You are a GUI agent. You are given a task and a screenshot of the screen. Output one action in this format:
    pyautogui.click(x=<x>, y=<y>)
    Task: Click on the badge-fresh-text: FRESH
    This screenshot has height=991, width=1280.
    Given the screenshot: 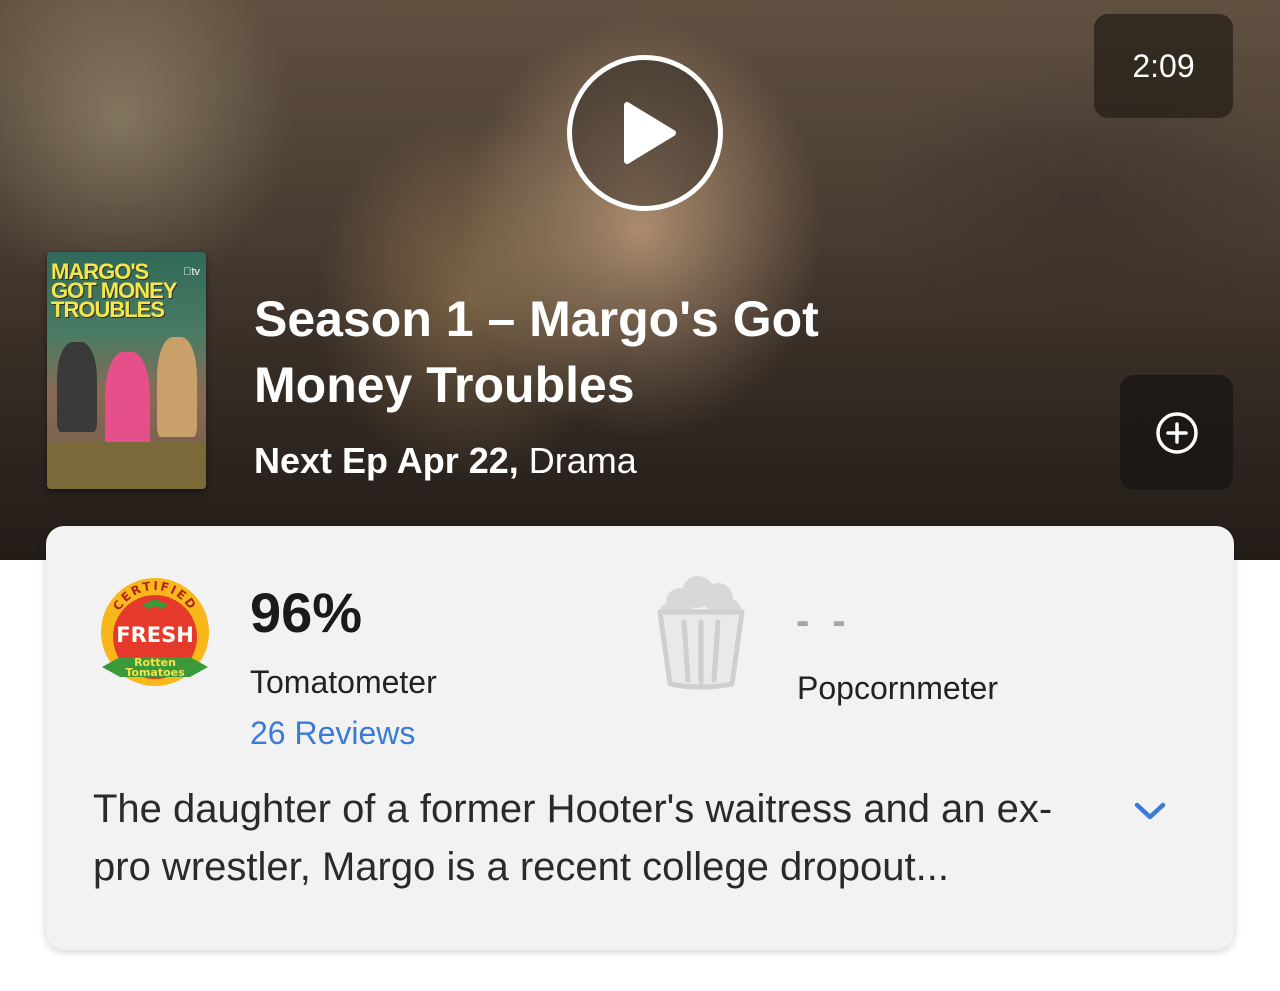 What is the action you would take?
    pyautogui.click(x=155, y=635)
    